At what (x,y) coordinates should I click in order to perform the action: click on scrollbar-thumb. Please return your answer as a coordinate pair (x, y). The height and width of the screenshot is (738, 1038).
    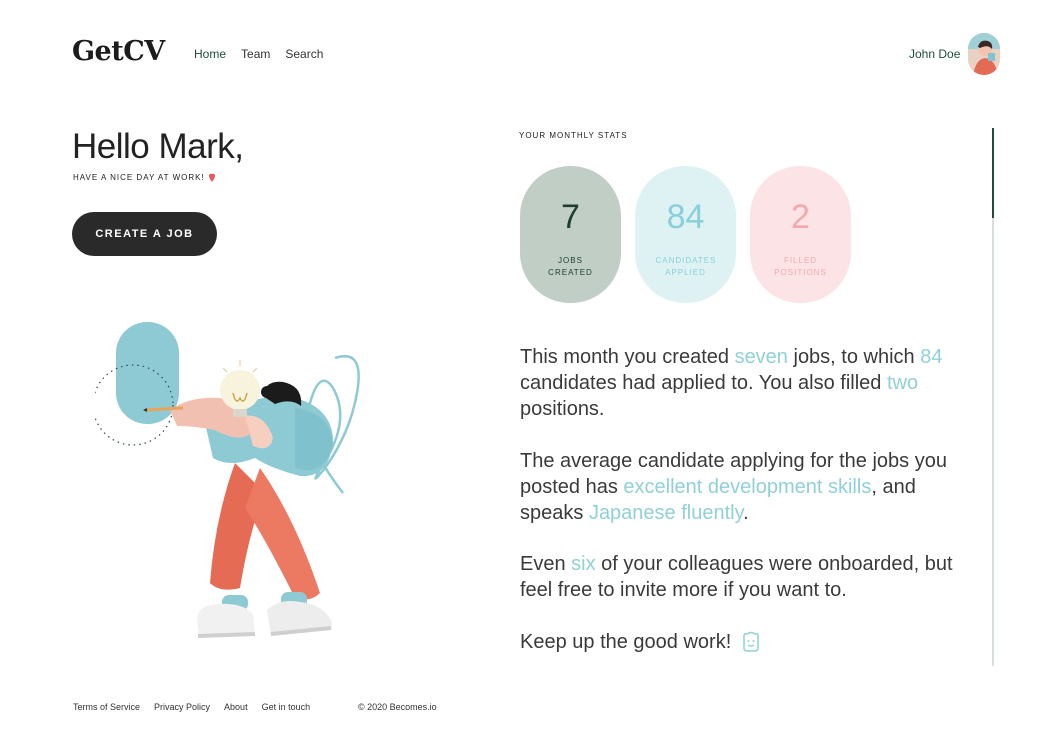
    Looking at the image, I should click on (993, 173).